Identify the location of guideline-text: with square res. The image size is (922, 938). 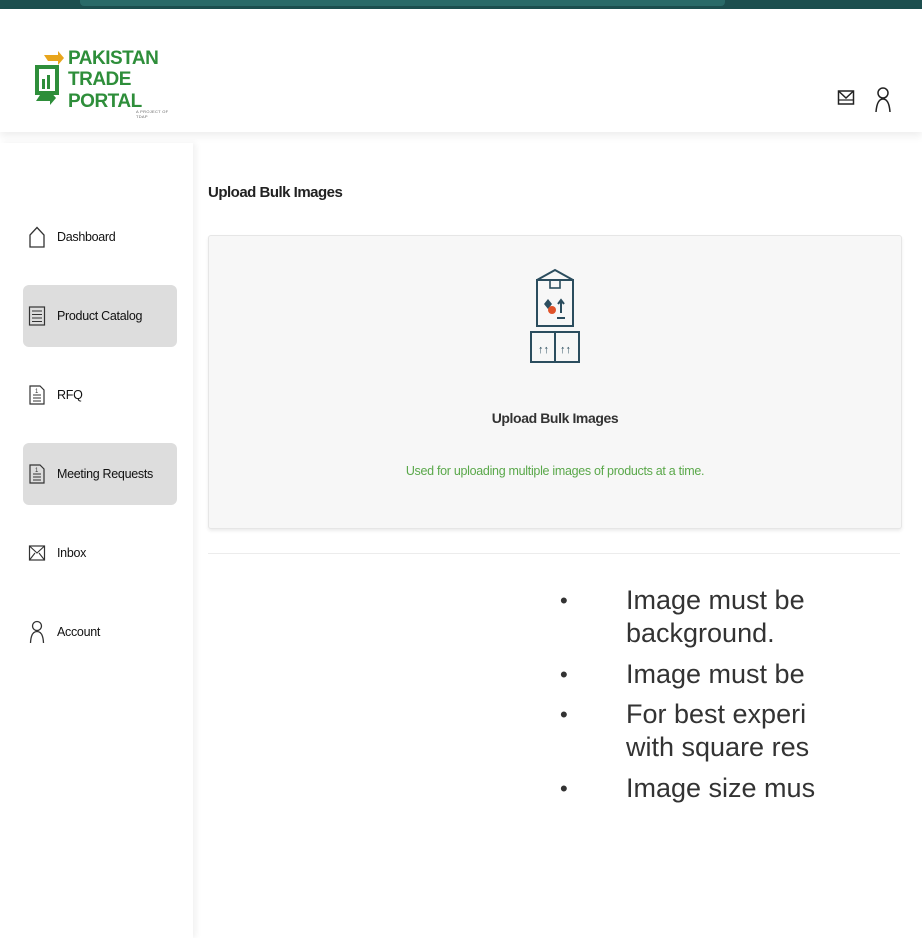
(718, 747).